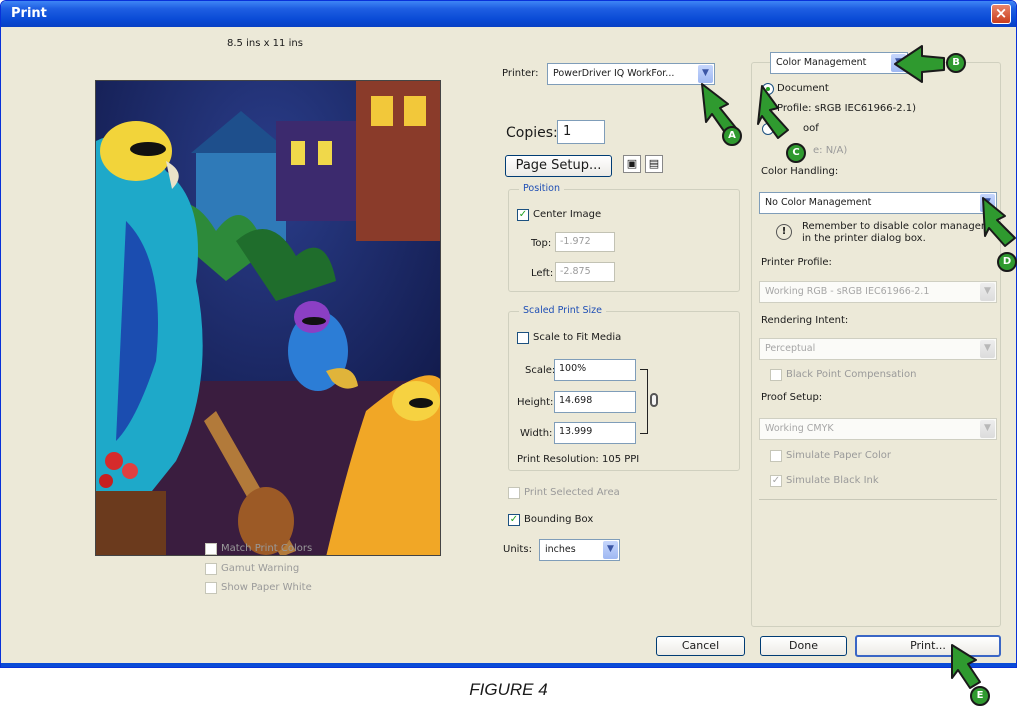 The image size is (1017, 708). What do you see at coordinates (732, 136) in the screenshot?
I see `callout-a: A` at bounding box center [732, 136].